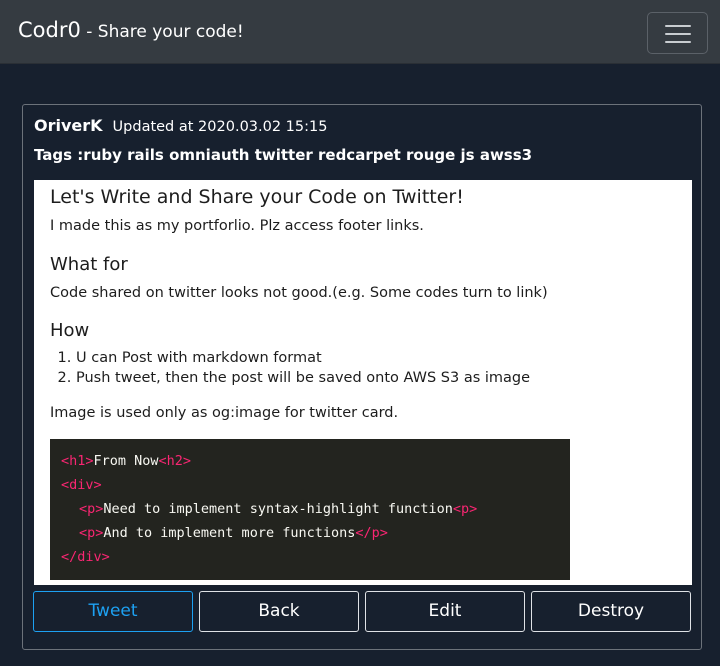 The image size is (720, 666). What do you see at coordinates (465, 509) in the screenshot?
I see `code-tag-close: <p>` at bounding box center [465, 509].